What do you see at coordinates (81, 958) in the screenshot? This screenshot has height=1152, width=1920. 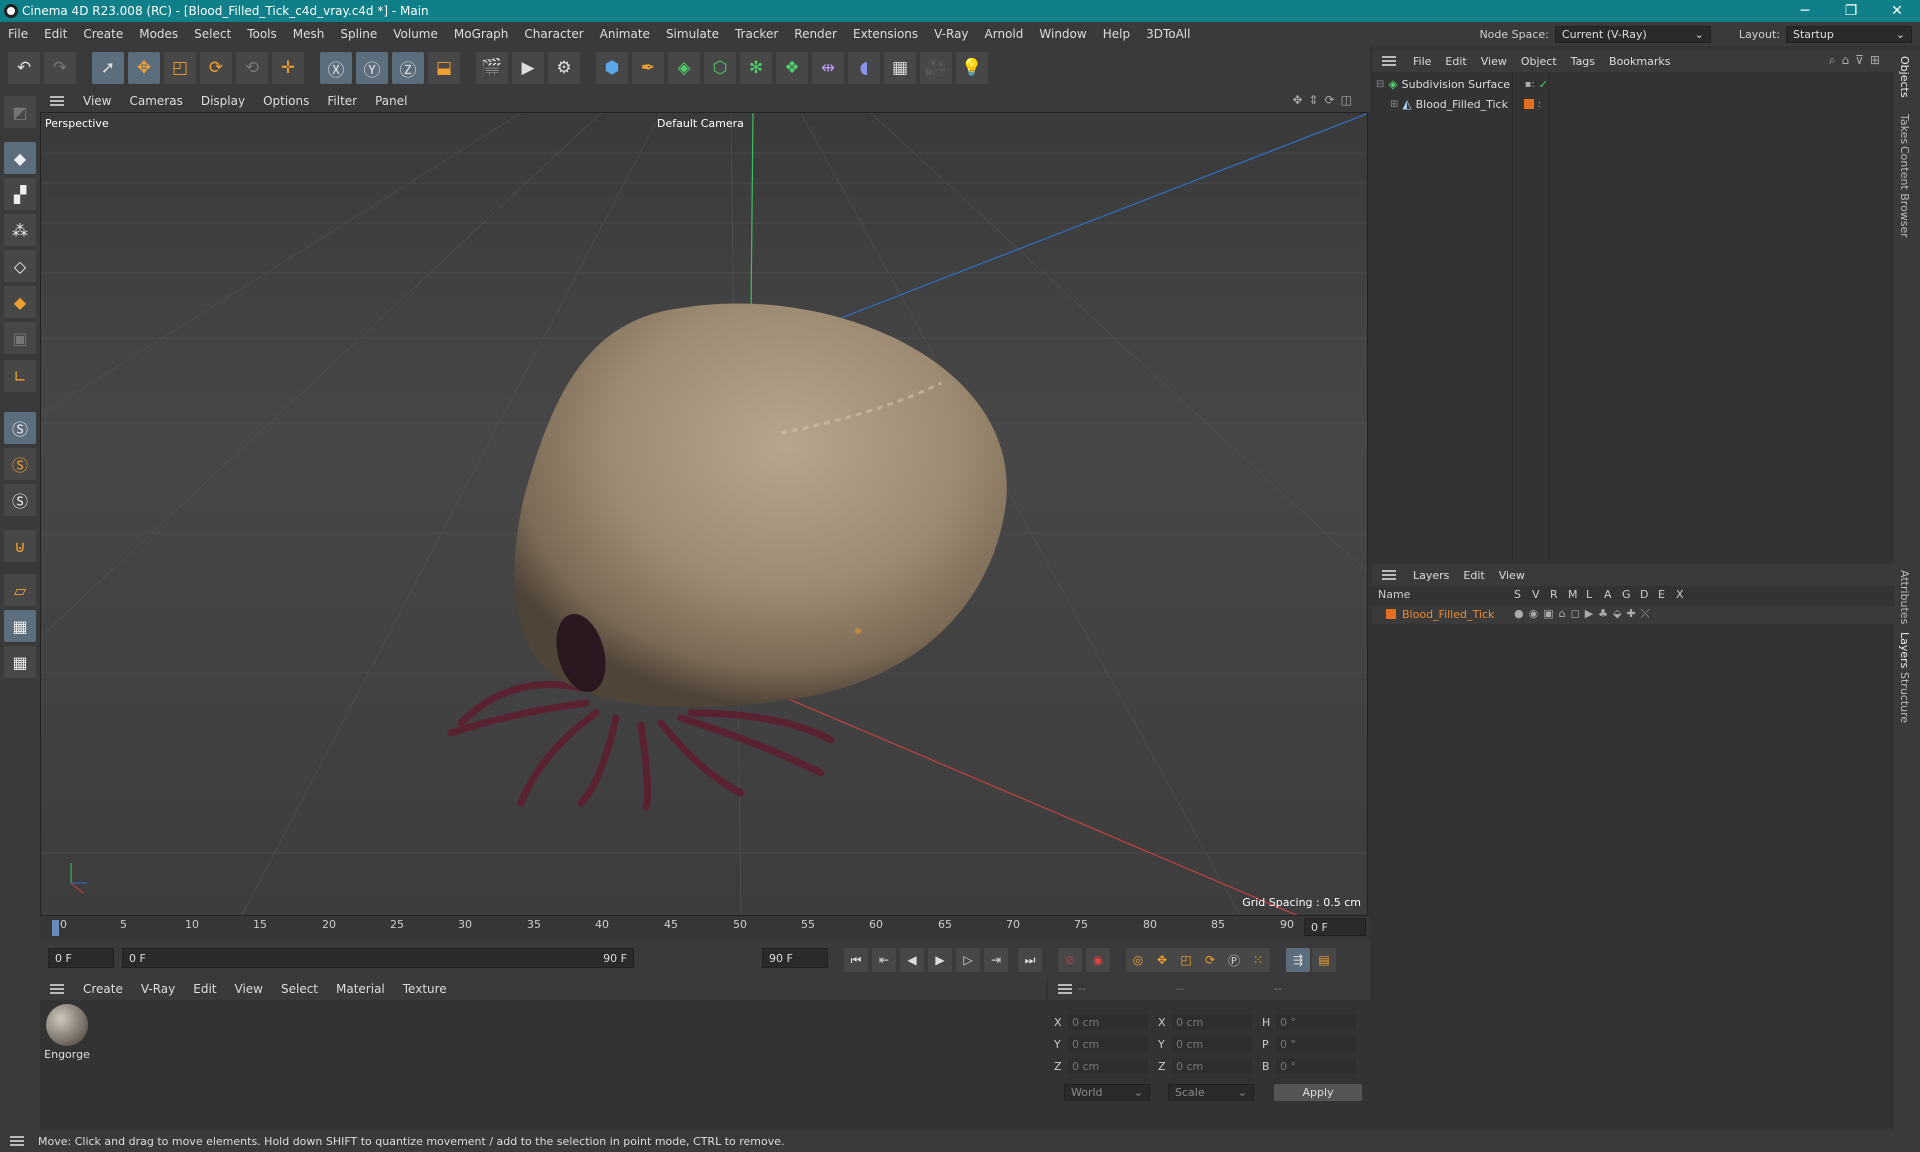 I see `start-frame-field: 0 F` at bounding box center [81, 958].